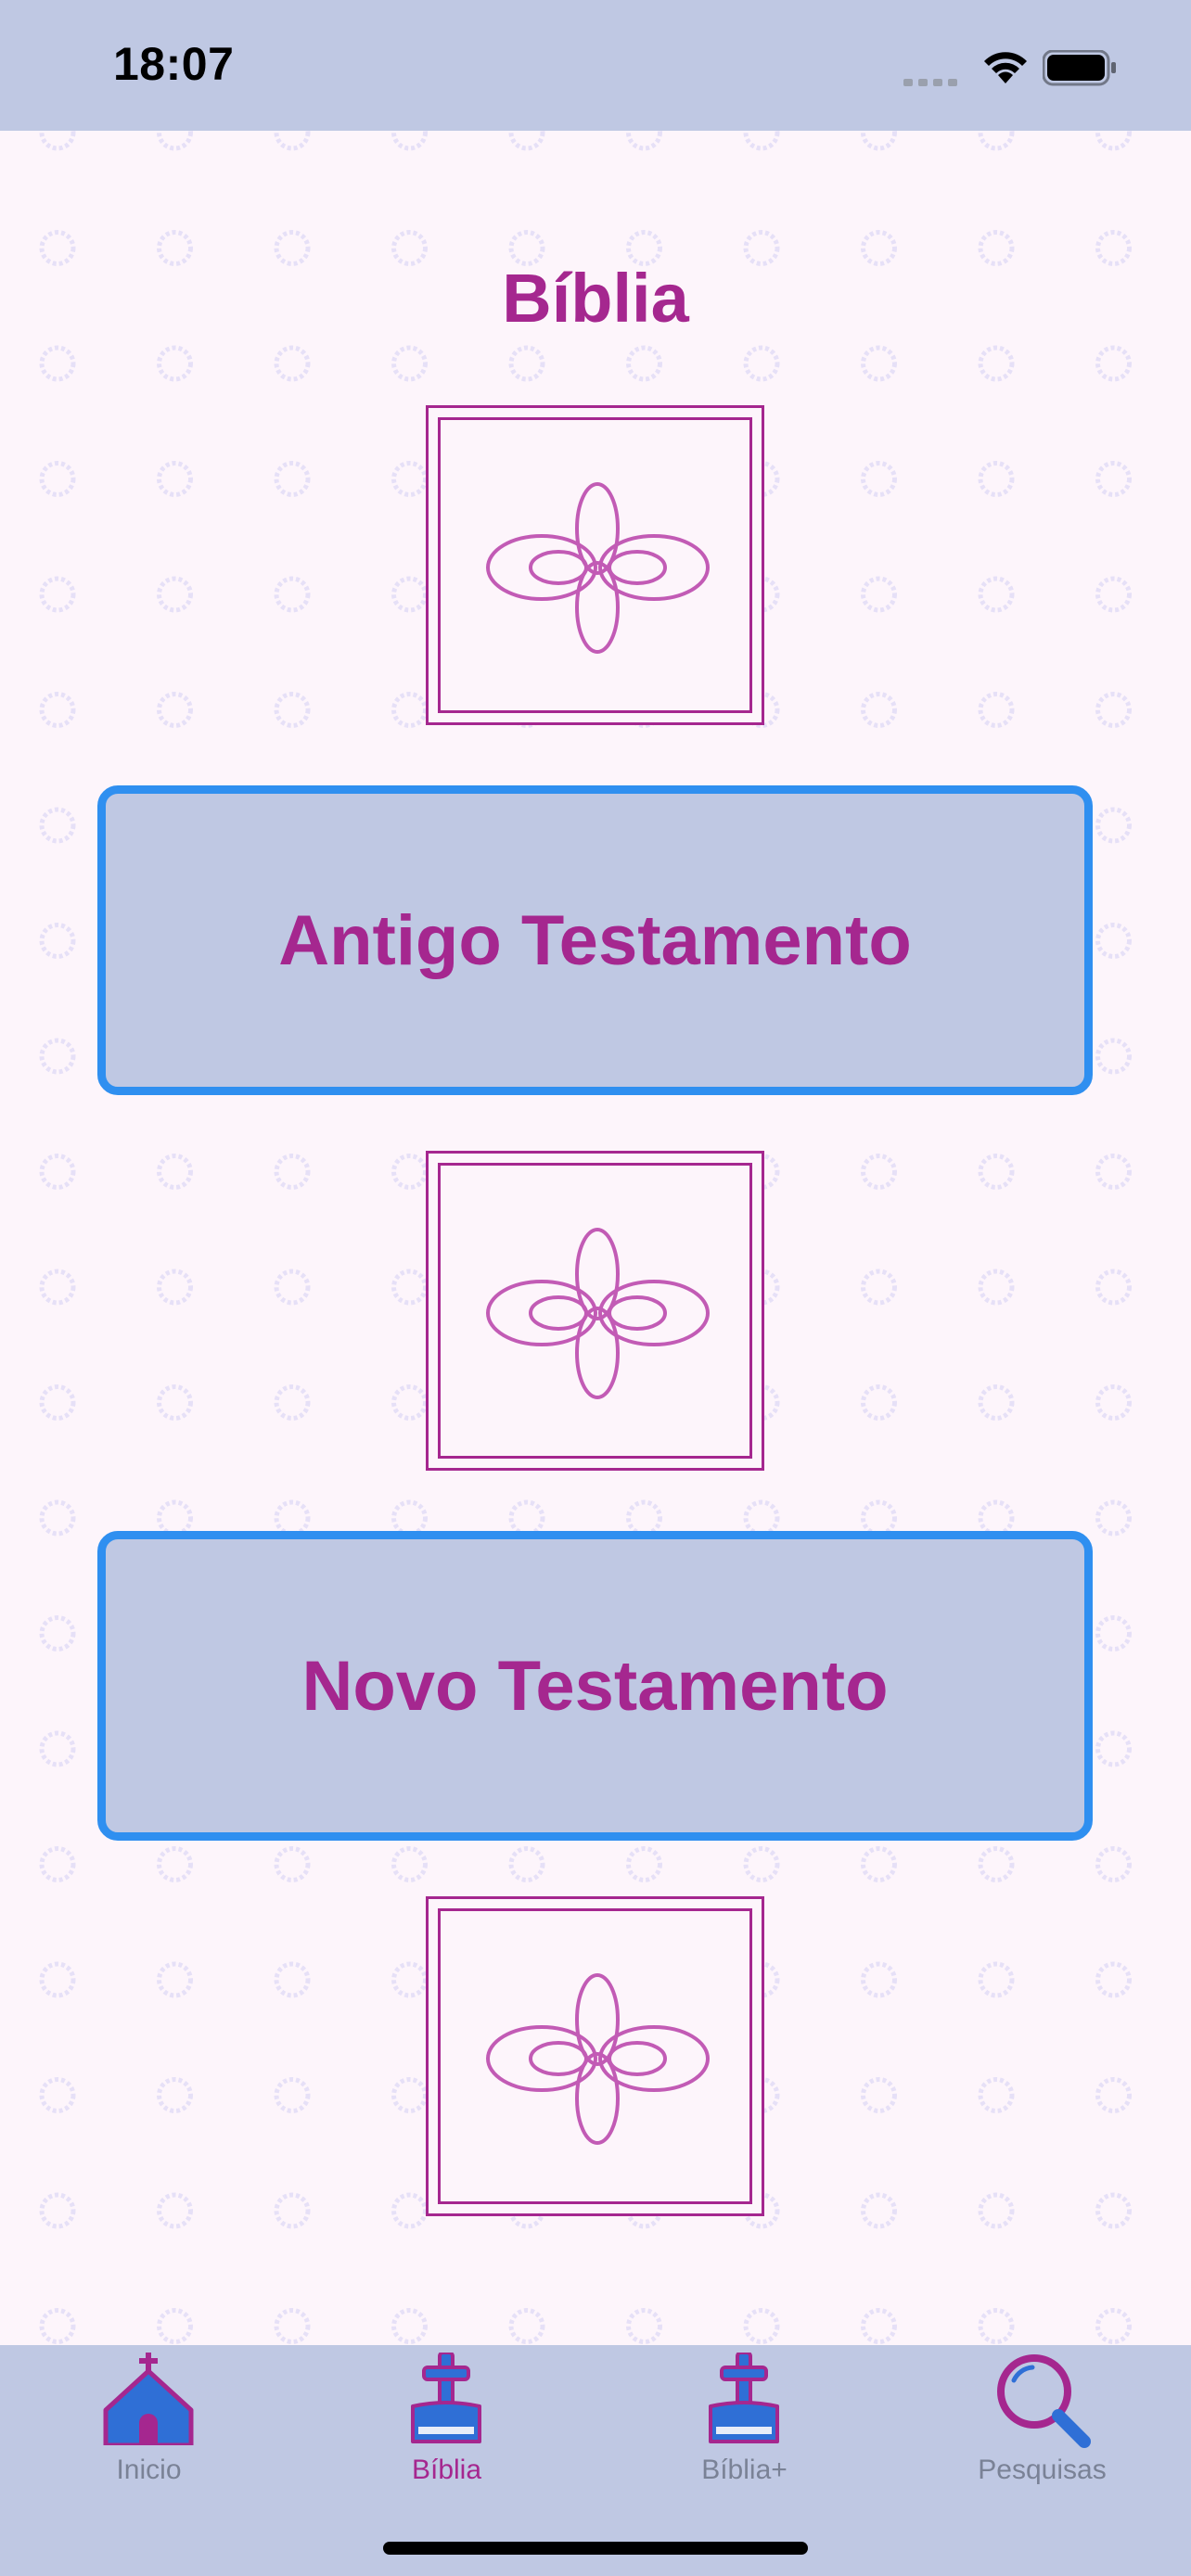 Image resolution: width=1191 pixels, height=2576 pixels. I want to click on church-icon, so click(148, 2399).